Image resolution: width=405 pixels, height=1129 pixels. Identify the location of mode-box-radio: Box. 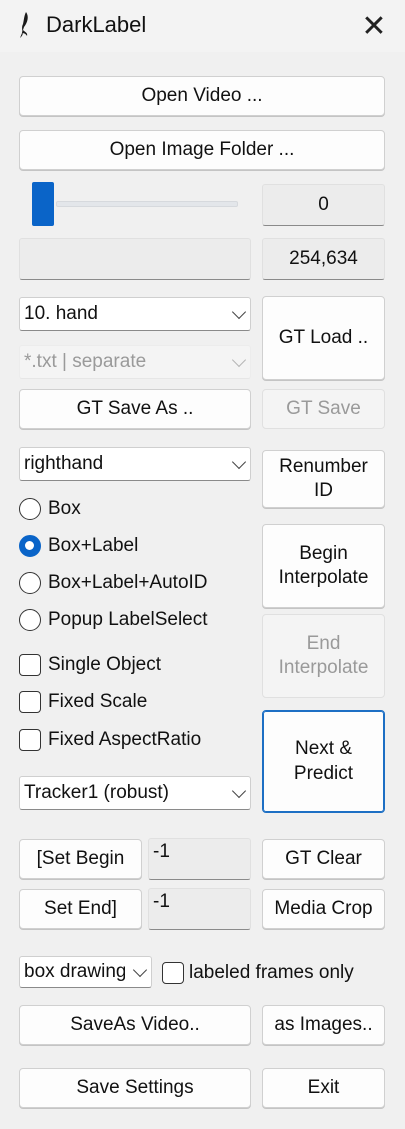
(50, 509).